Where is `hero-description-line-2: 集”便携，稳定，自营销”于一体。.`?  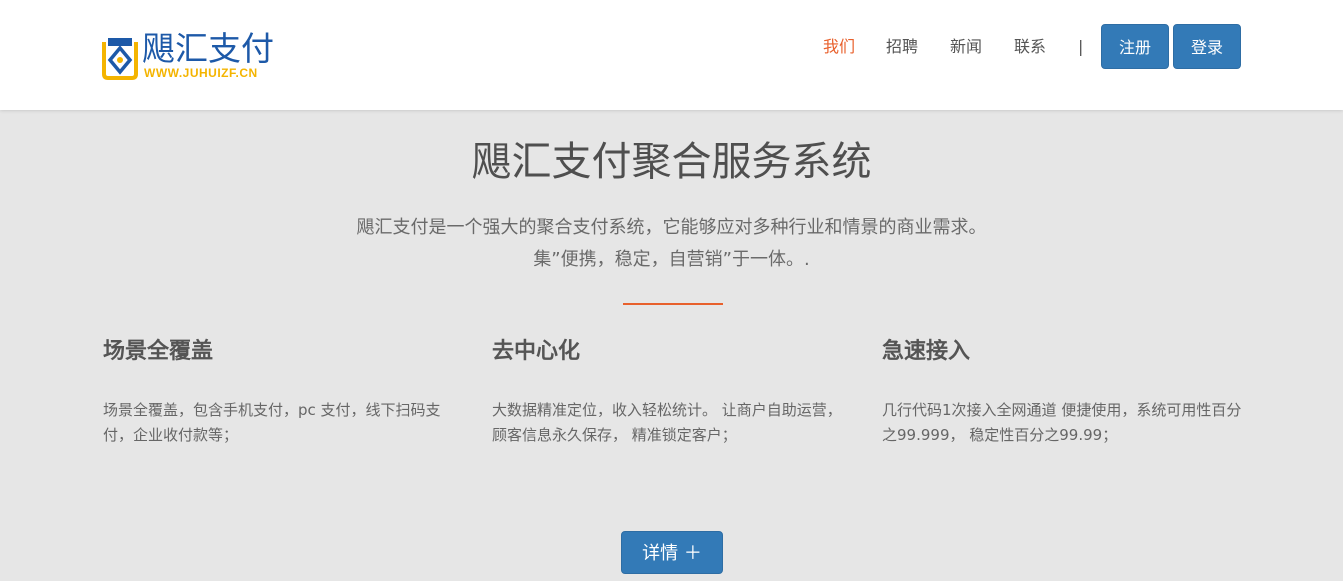
hero-description-line-2: 集”便携，稳定，自营销”于一体。. is located at coordinates (671, 259).